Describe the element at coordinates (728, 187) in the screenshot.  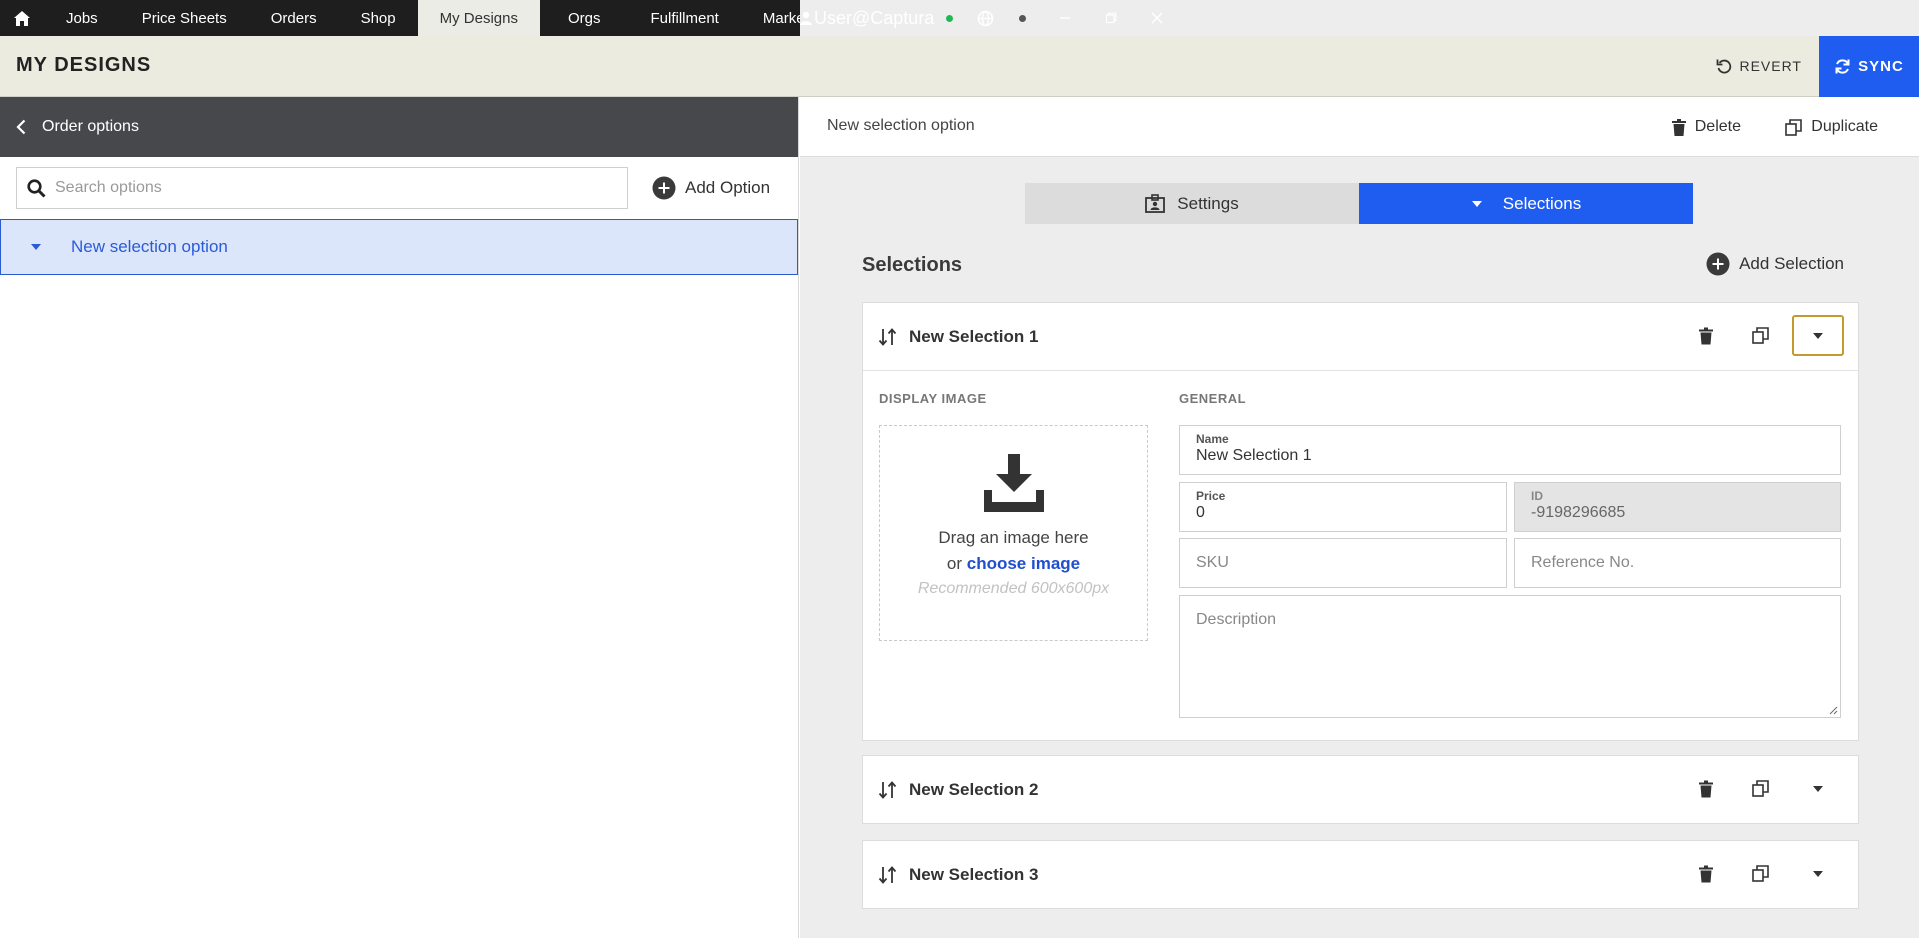
I see `add-option-label: Add Option` at that location.